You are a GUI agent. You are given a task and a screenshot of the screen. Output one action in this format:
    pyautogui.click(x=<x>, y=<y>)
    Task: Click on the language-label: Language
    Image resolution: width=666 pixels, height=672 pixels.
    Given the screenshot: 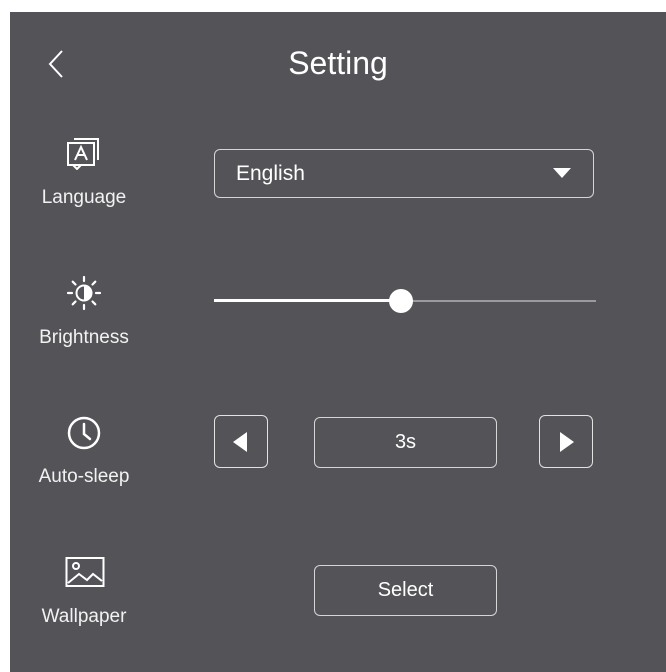 What is the action you would take?
    pyautogui.click(x=84, y=197)
    